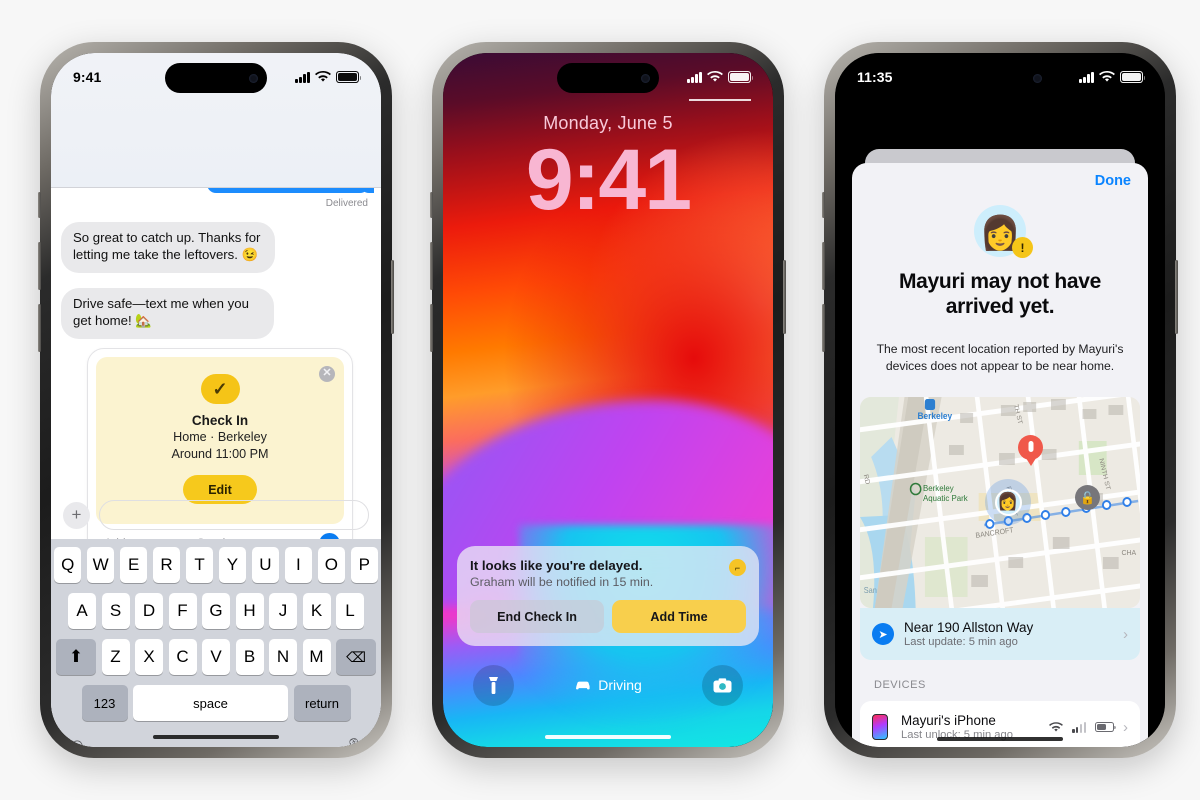  What do you see at coordinates (493, 685) in the screenshot?
I see `flashlight-icon` at bounding box center [493, 685].